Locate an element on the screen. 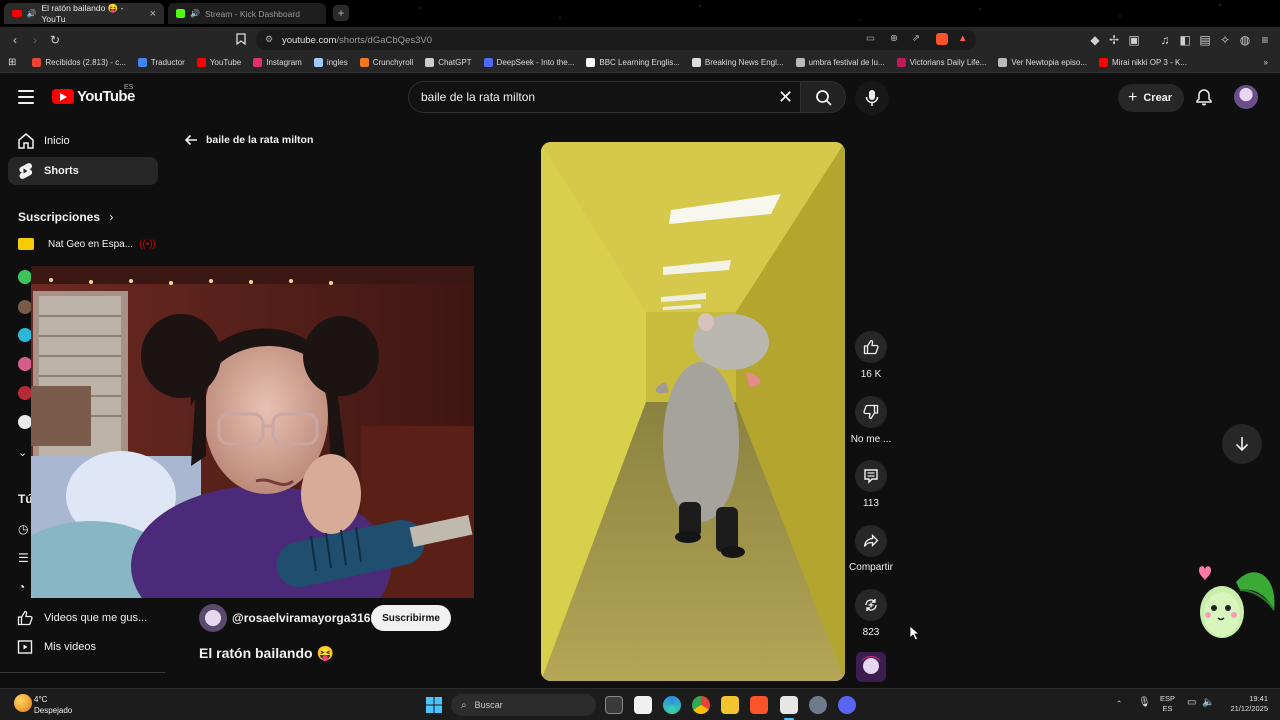  sidebar-toggle-icon: ◧ is located at coordinates (1185, 40).